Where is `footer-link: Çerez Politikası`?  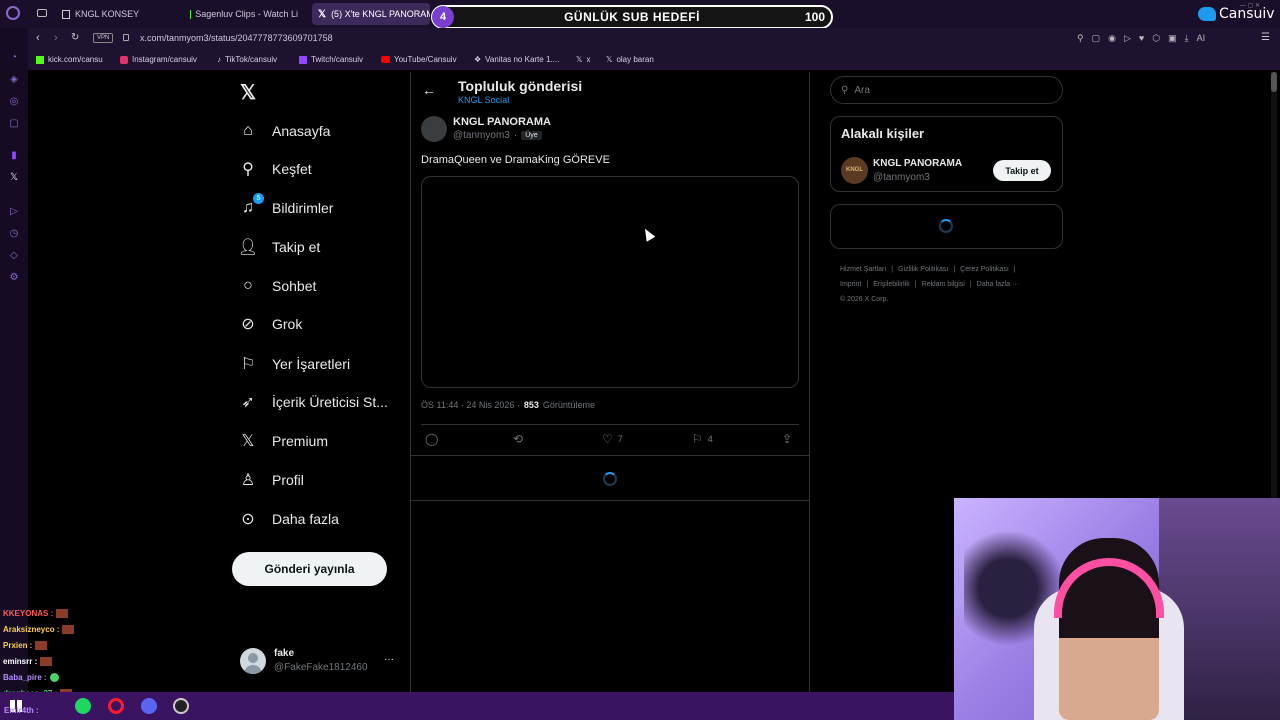
footer-link: Çerez Politikası is located at coordinates (984, 269).